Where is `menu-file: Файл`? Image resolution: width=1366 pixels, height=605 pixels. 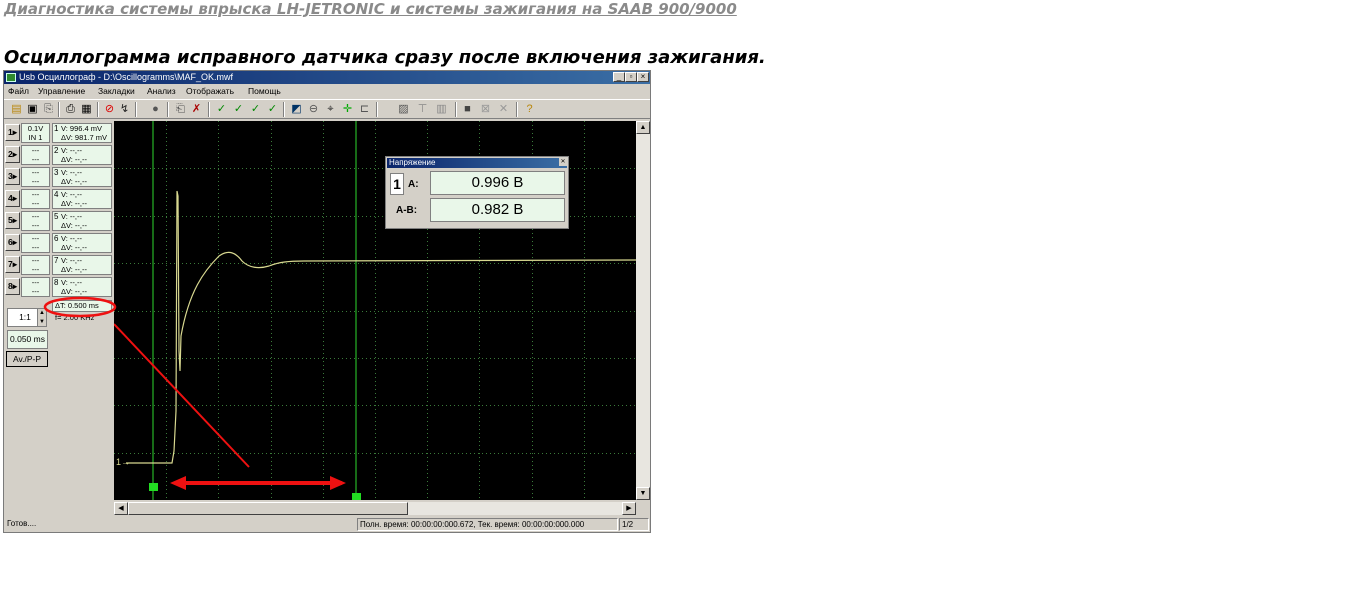 menu-file: Файл is located at coordinates (18, 91).